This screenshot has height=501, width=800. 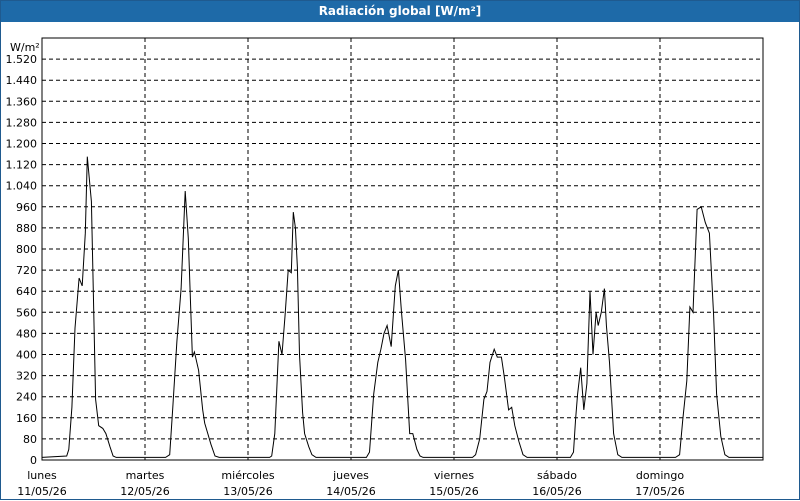 What do you see at coordinates (22, 80) in the screenshot?
I see `y-tick-label: 1.440` at bounding box center [22, 80].